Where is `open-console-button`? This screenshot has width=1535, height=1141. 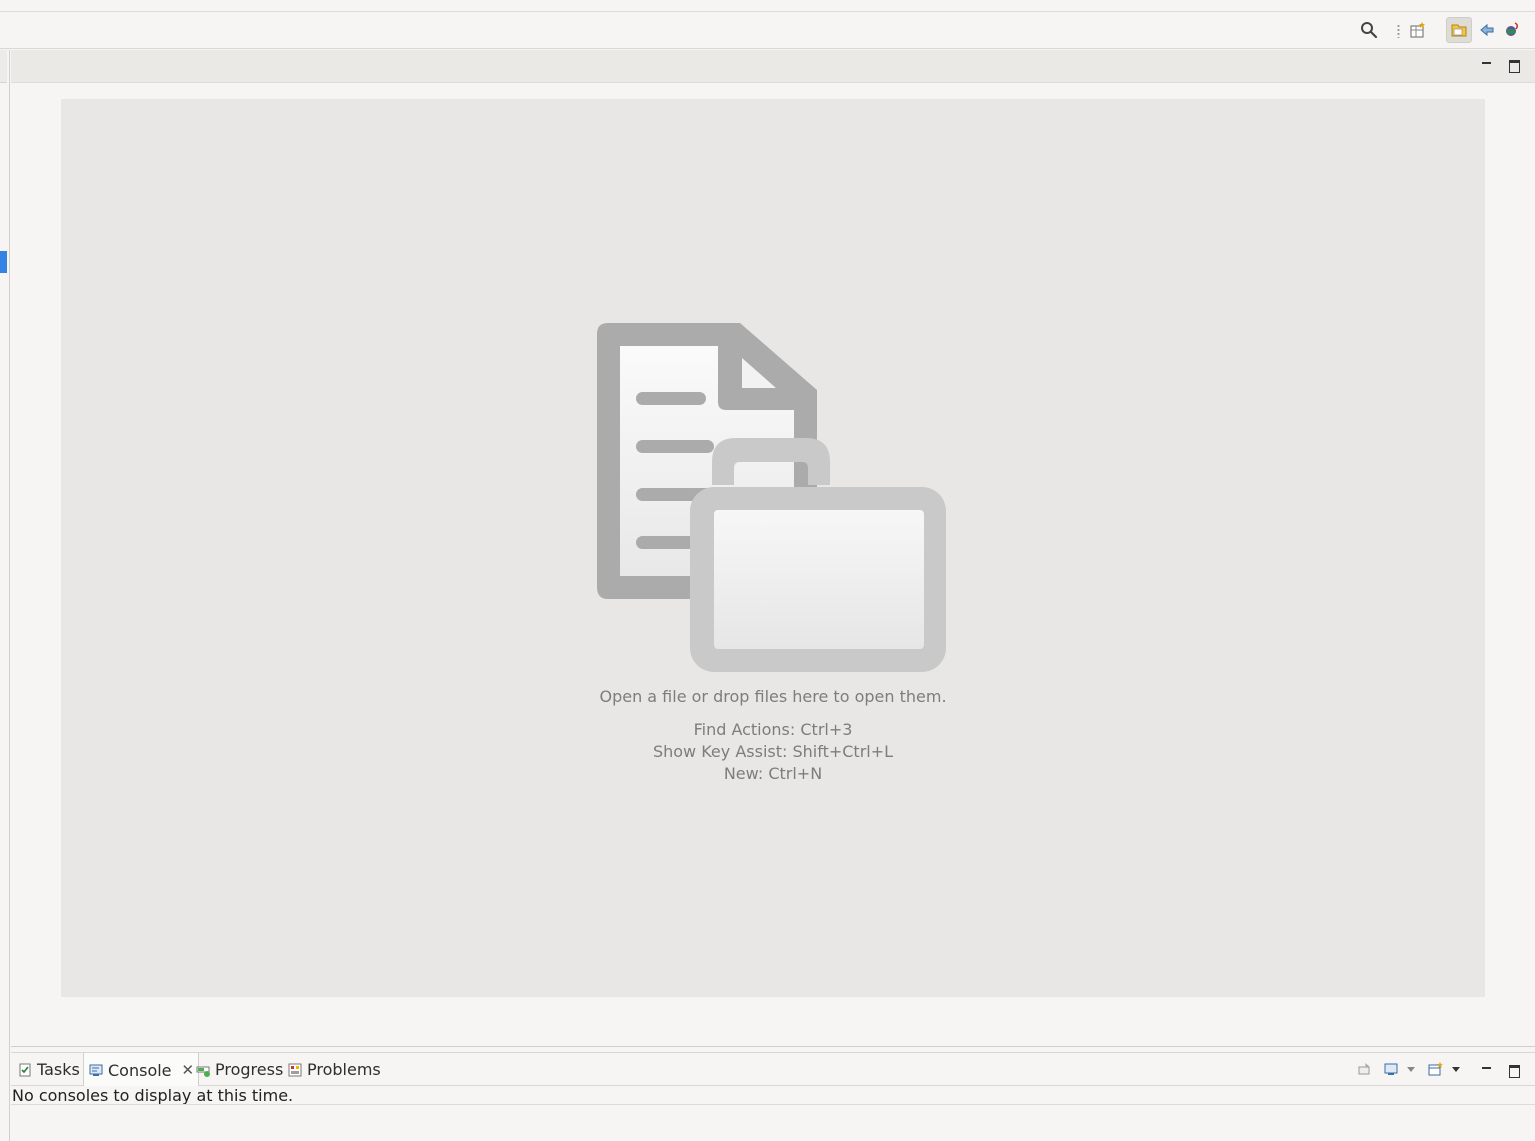
open-console-button is located at coordinates (1435, 1069).